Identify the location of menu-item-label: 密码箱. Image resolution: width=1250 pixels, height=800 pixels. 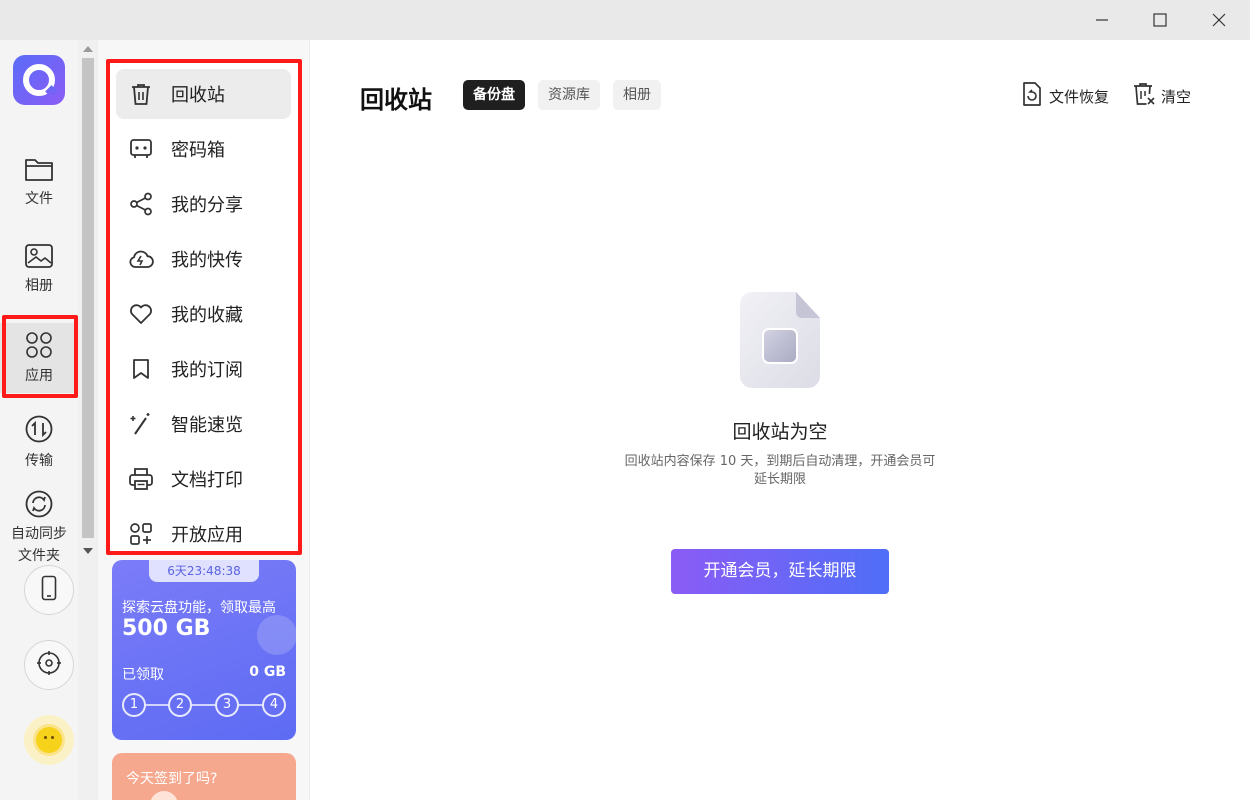
(198, 150).